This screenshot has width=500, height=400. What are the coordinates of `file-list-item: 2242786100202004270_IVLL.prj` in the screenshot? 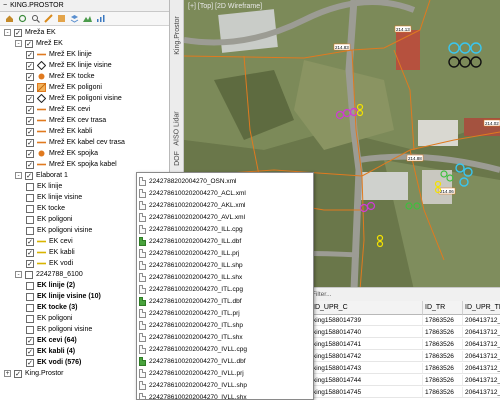 It's located at (191, 373).